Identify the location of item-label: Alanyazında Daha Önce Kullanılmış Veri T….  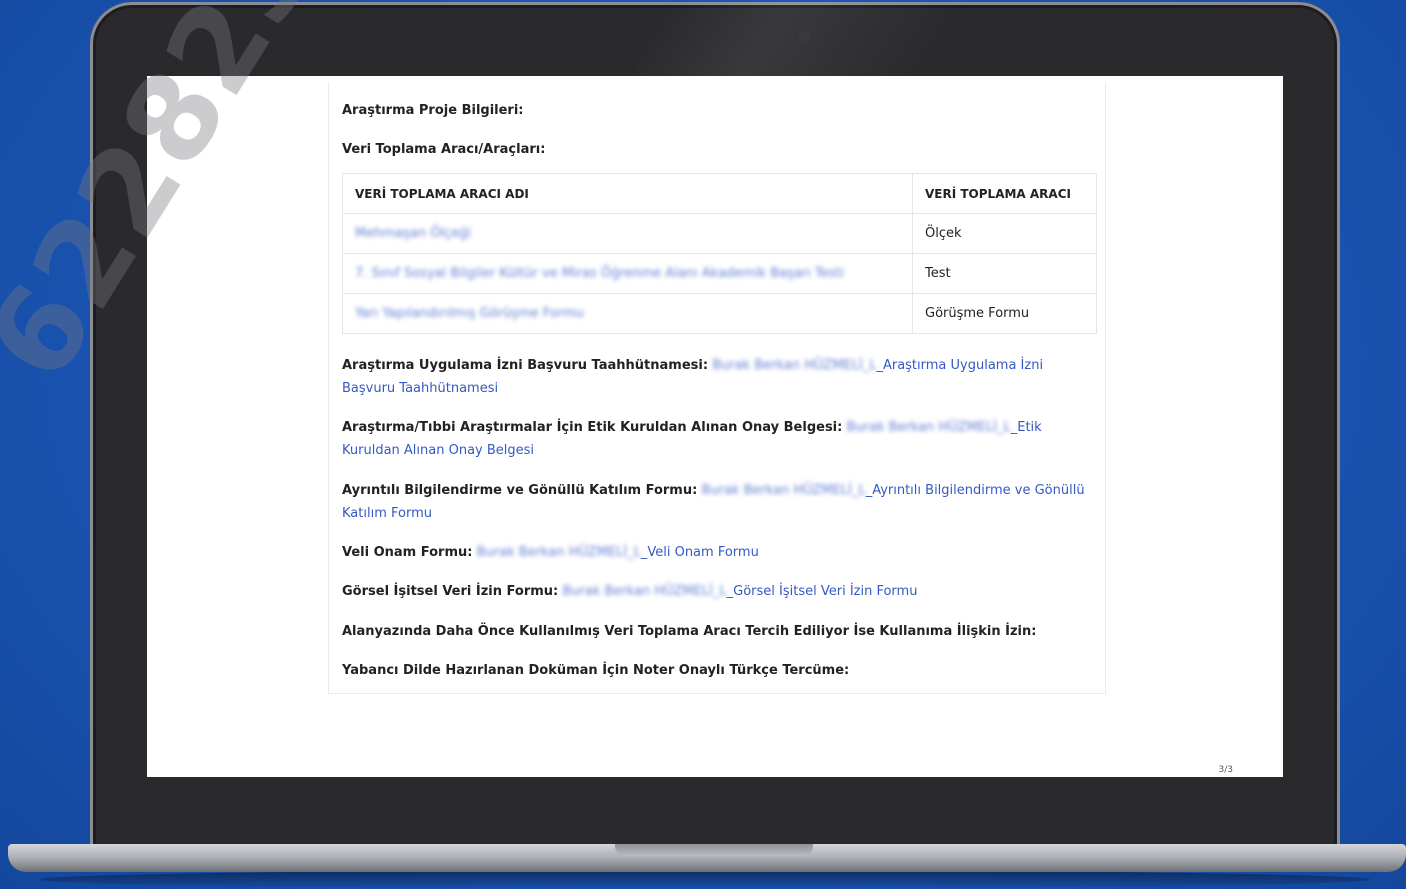
(689, 631).